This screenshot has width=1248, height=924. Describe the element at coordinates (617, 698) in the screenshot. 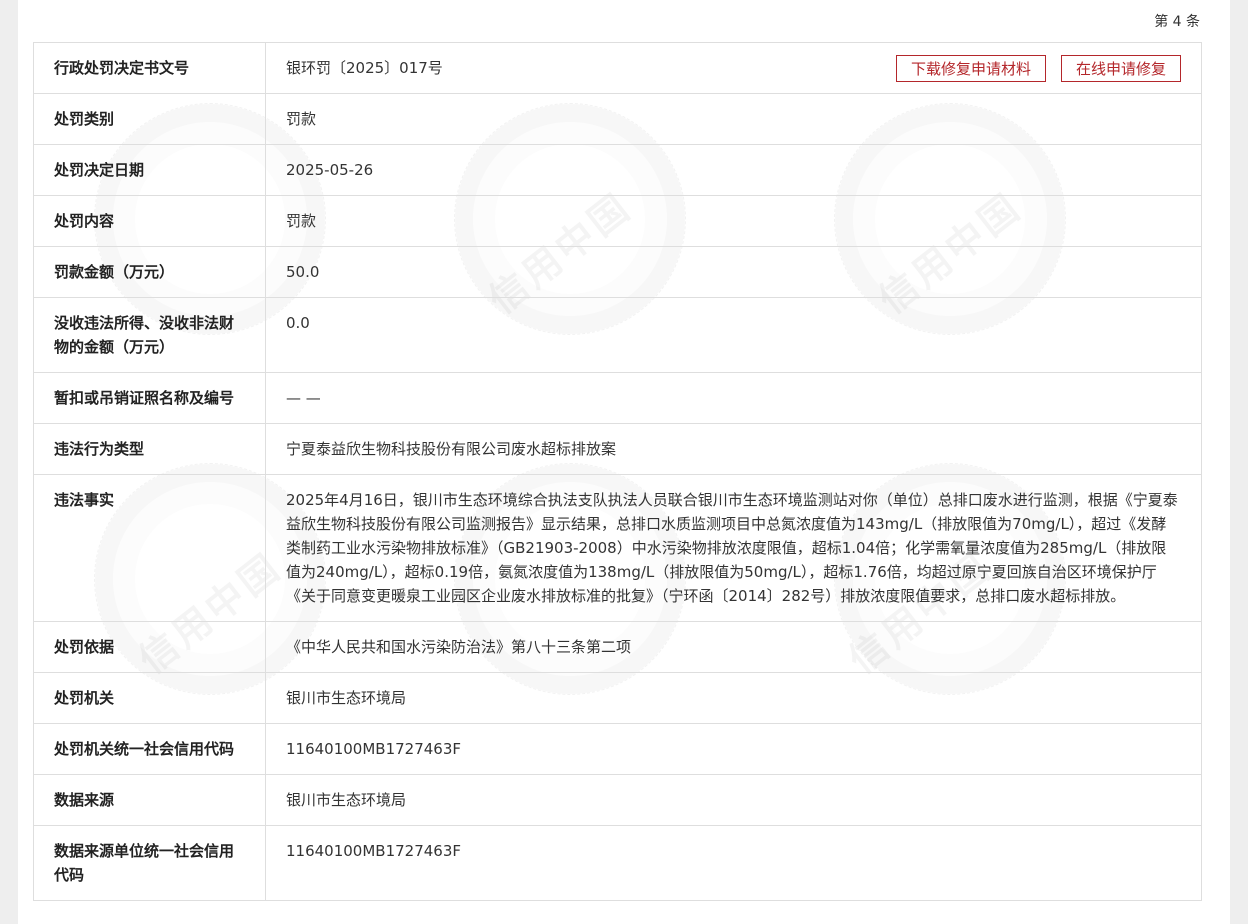

I see `row-penalty-authority: 处罚机关 银川市生态环境局` at that location.